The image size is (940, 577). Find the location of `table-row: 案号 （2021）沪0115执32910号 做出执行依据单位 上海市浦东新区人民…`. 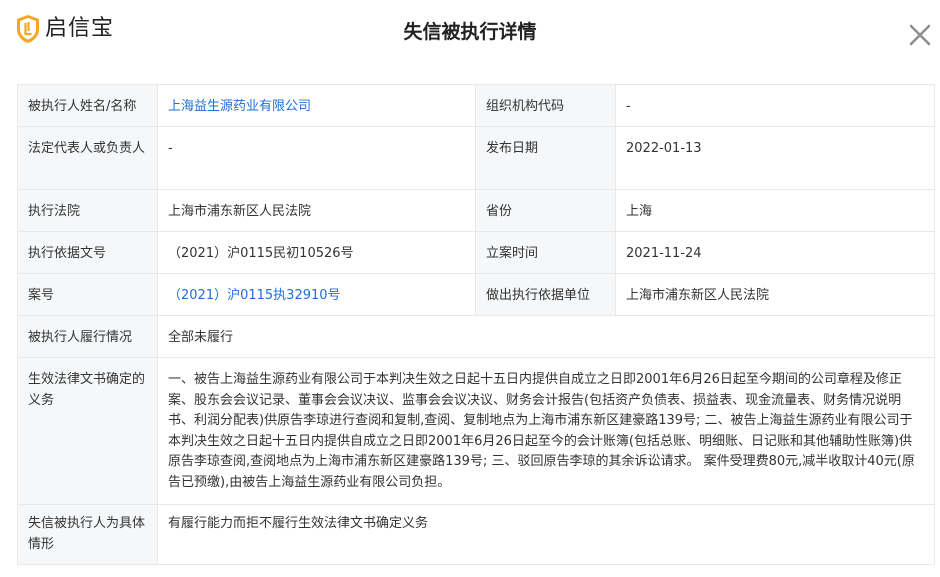

table-row: 案号 （2021）沪0115执32910号 做出执行依据单位 上海市浦东新区人民… is located at coordinates (476, 294).